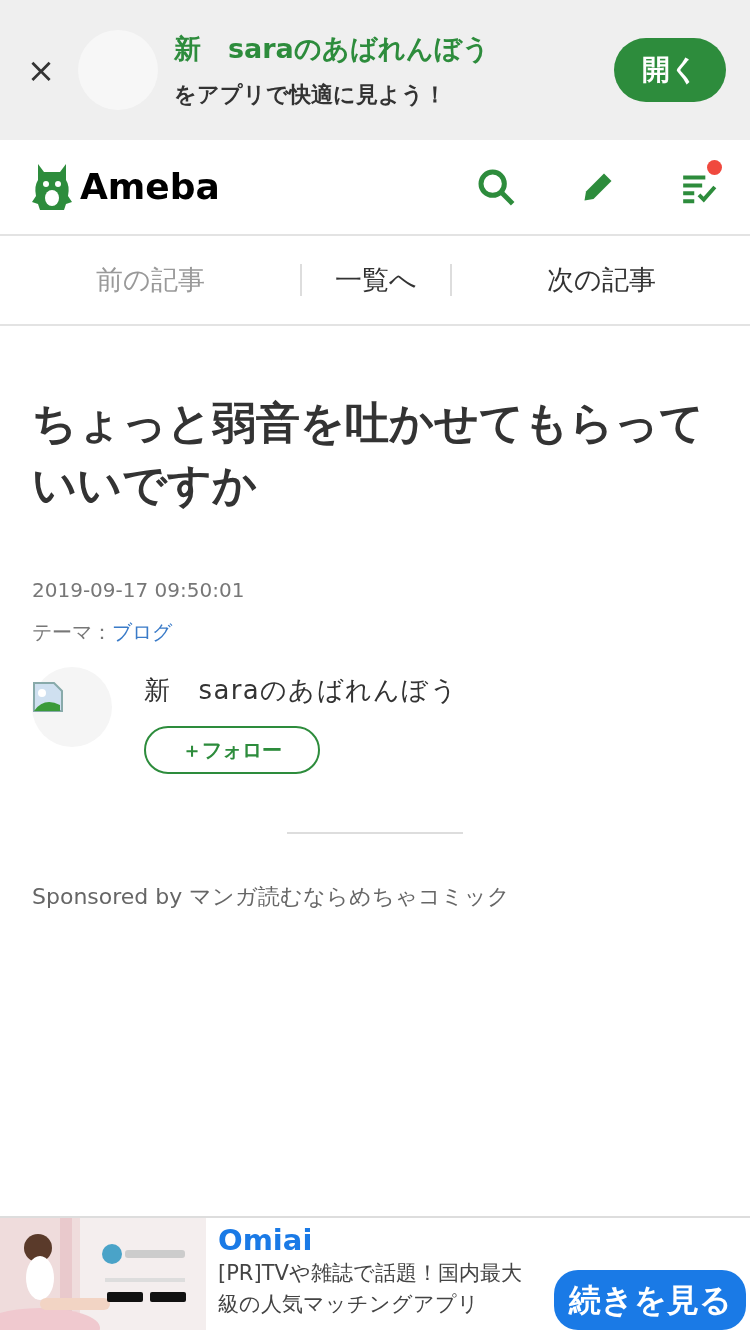 This screenshot has height=1334, width=750. Describe the element at coordinates (376, 280) in the screenshot. I see `article-nav-link: 一覧へ` at that location.